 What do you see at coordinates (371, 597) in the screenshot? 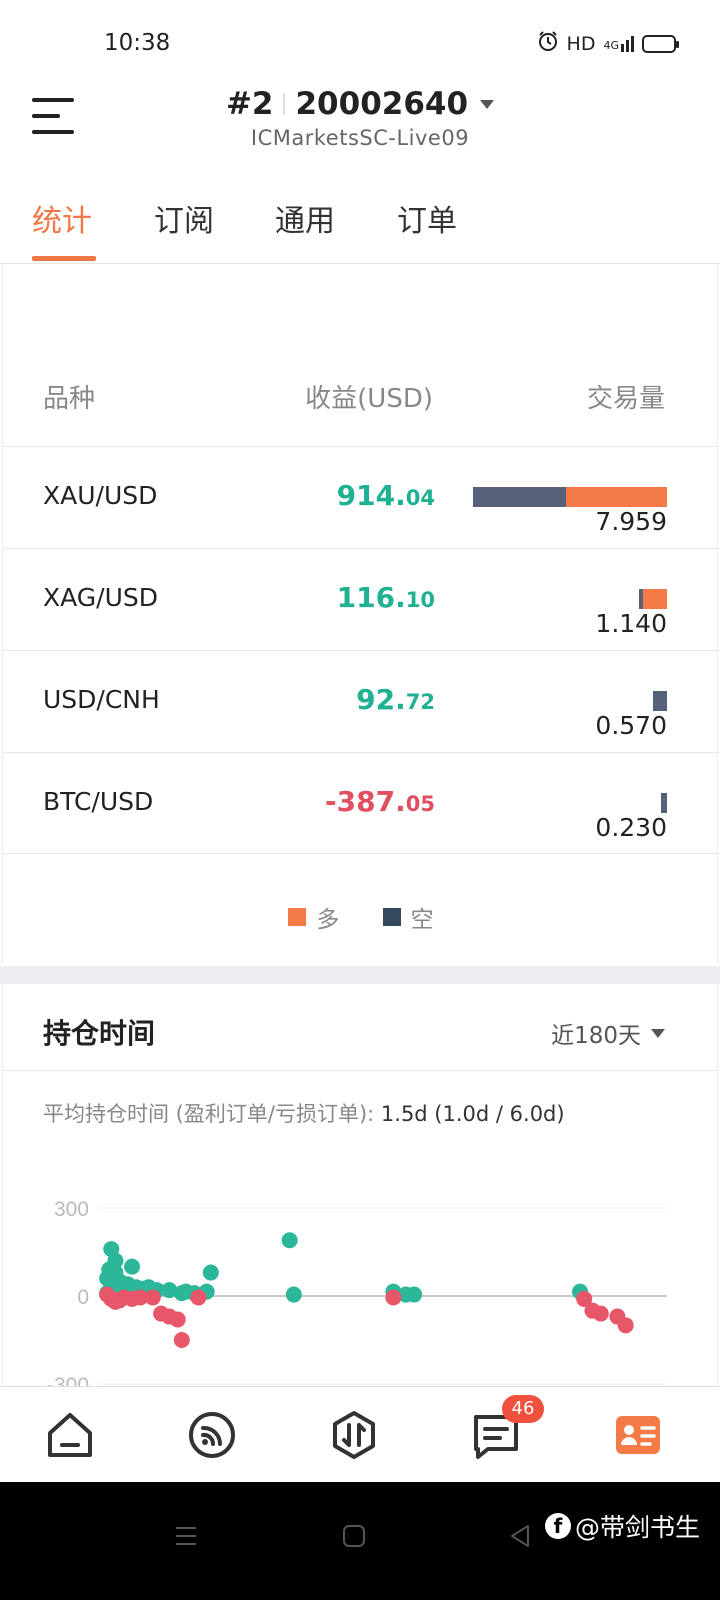
I see `profit-integer: 116.` at bounding box center [371, 597].